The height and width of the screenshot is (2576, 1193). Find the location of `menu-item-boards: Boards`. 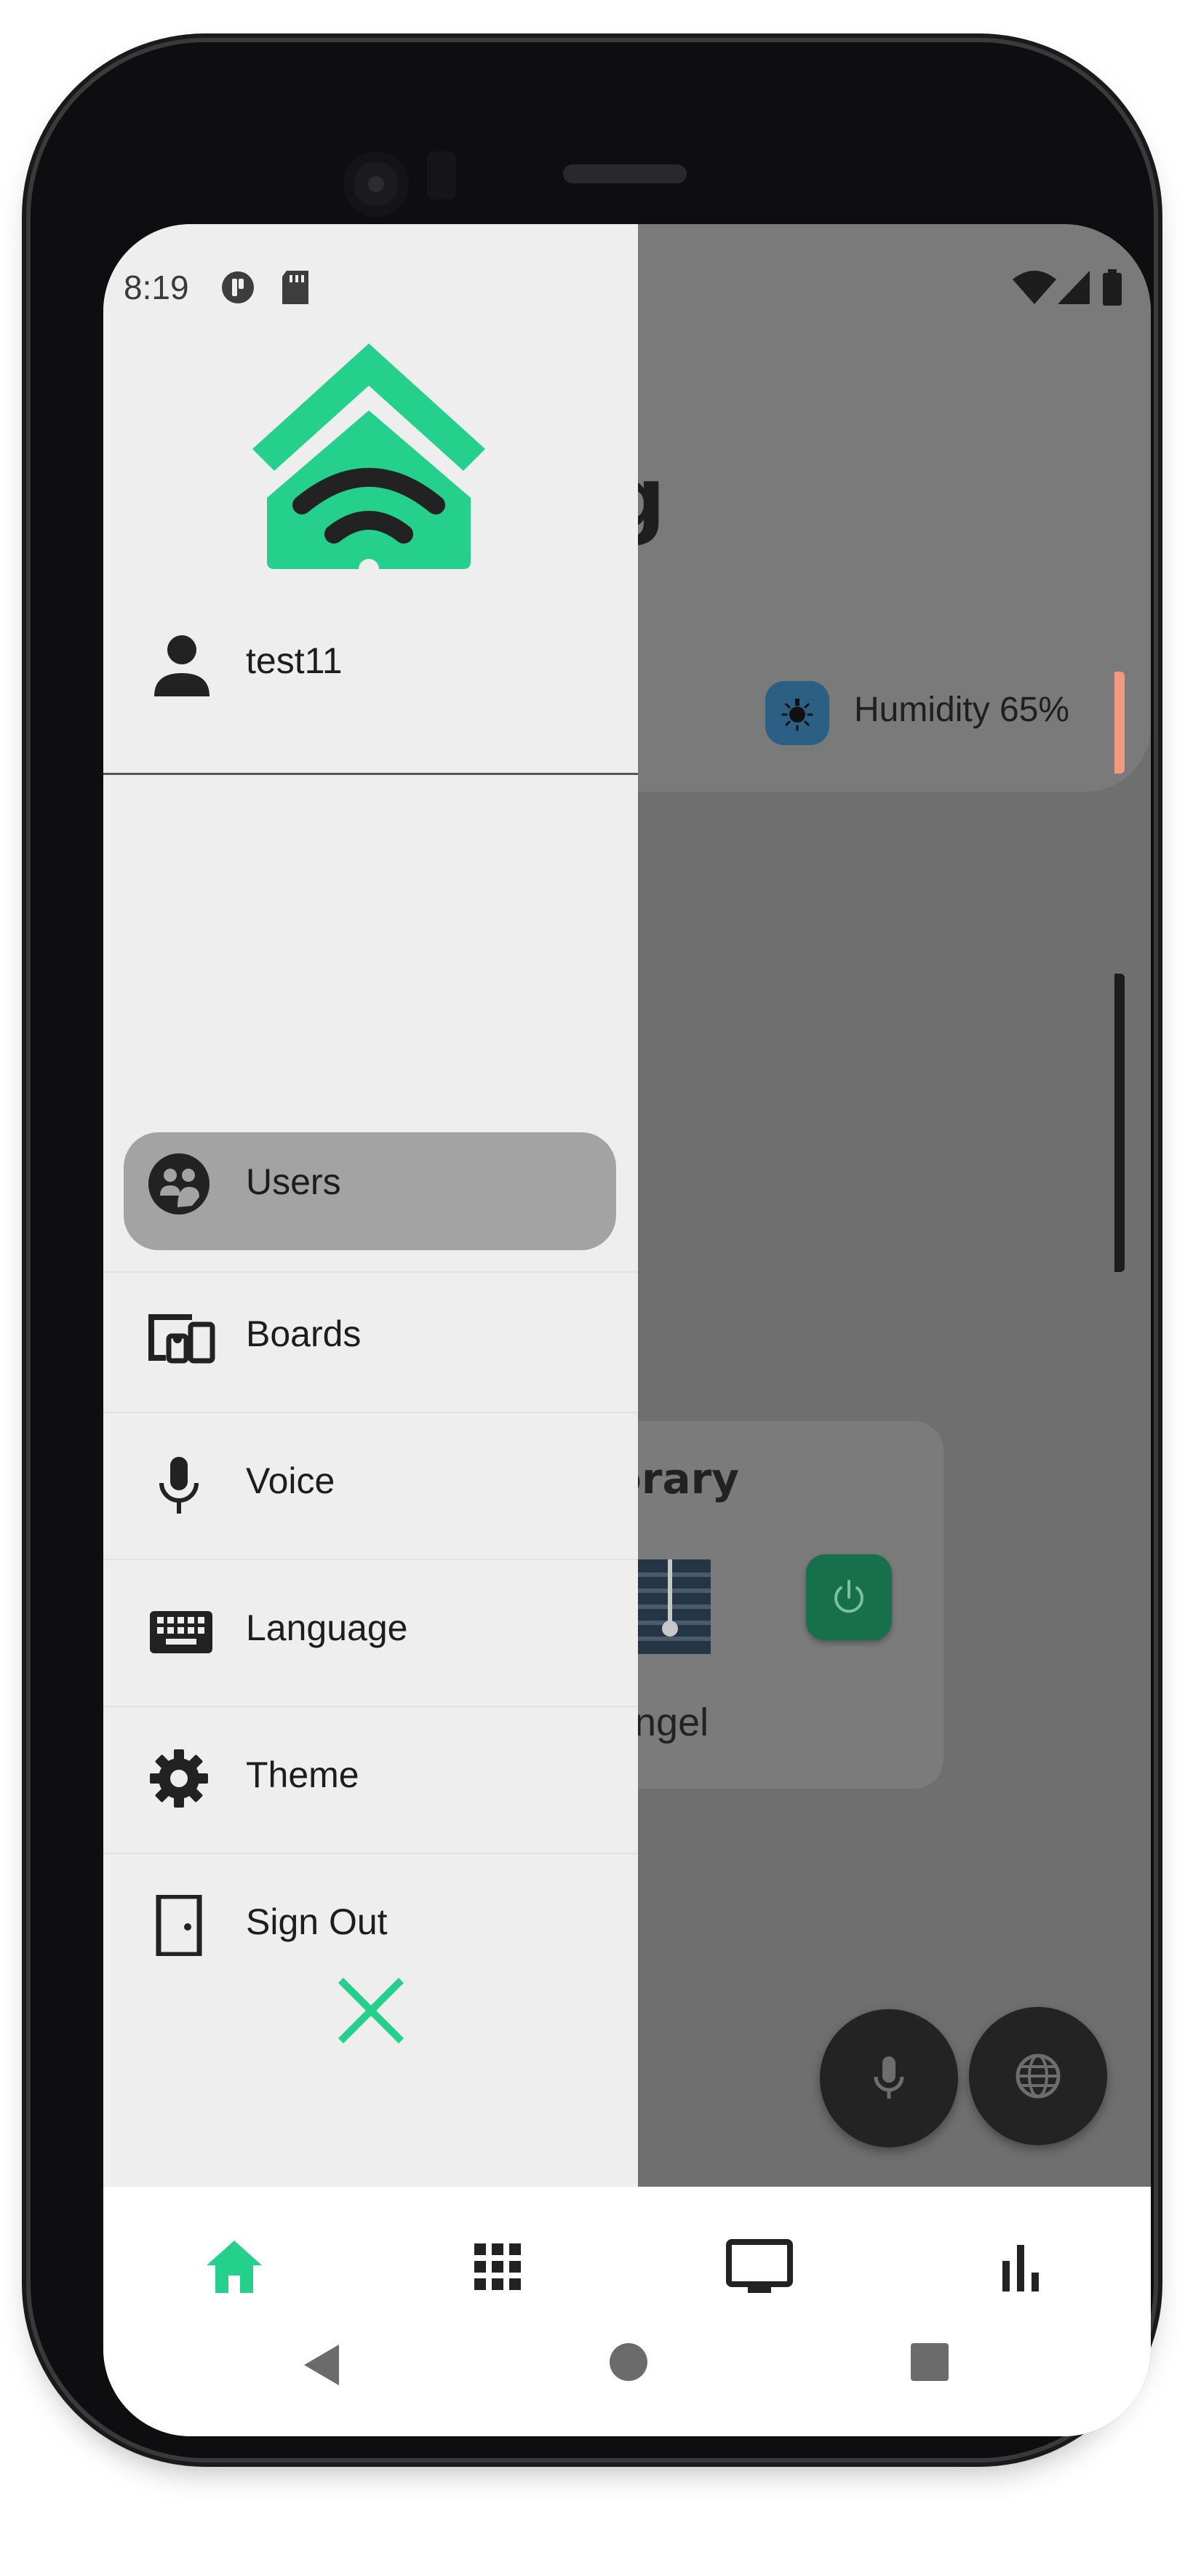

menu-item-boards: Boards is located at coordinates (370, 1339).